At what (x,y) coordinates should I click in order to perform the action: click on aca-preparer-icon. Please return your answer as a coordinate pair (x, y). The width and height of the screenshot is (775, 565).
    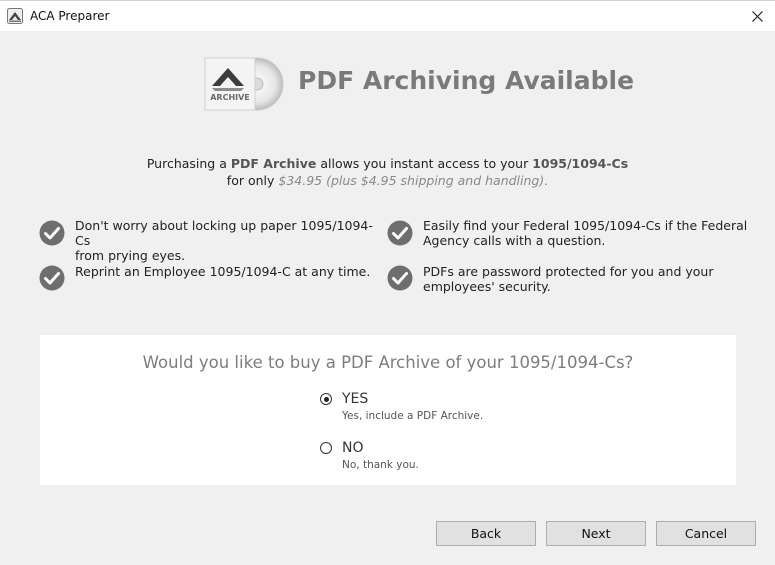
    Looking at the image, I should click on (15, 16).